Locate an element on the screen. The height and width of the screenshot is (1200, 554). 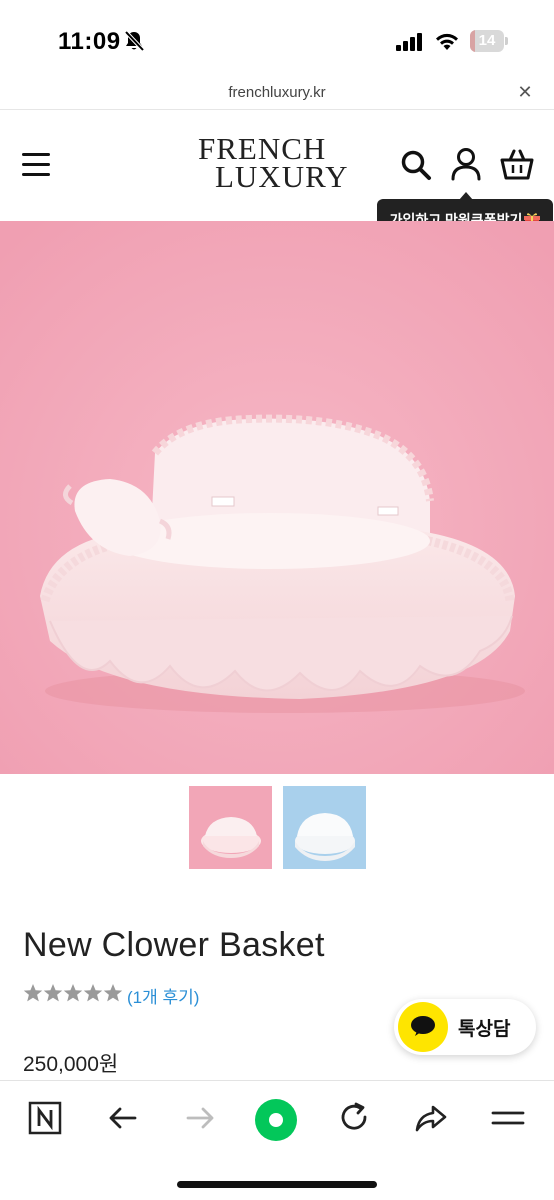
bell-slash-icon is located at coordinates (134, 41).